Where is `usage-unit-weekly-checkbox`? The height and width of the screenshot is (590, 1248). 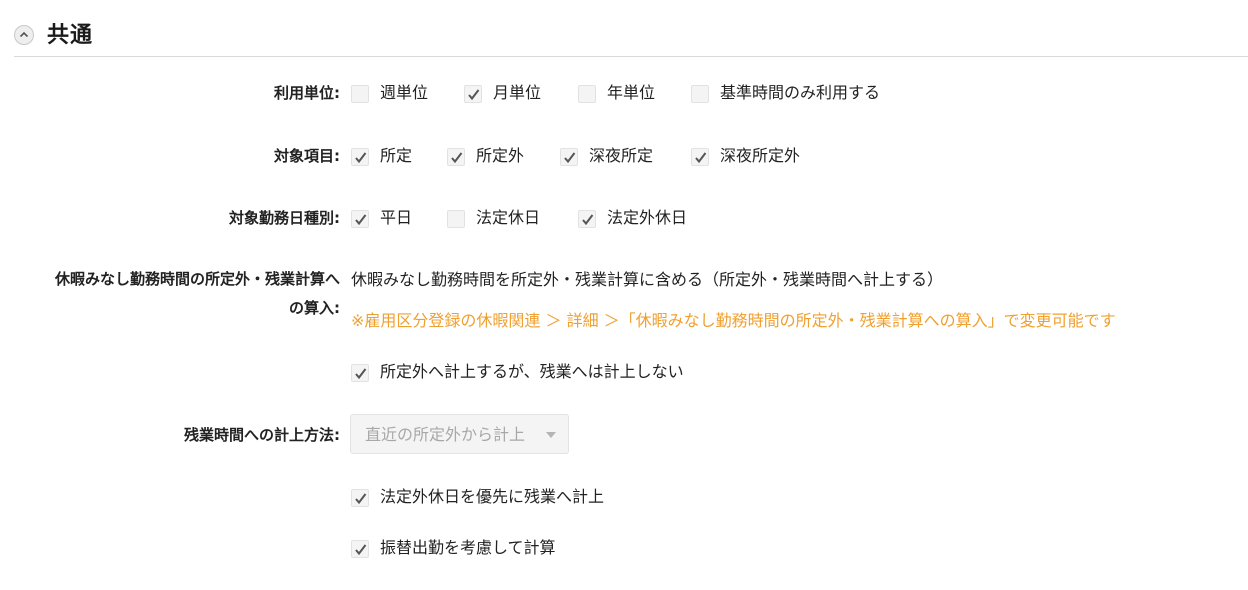 usage-unit-weekly-checkbox is located at coordinates (360, 94).